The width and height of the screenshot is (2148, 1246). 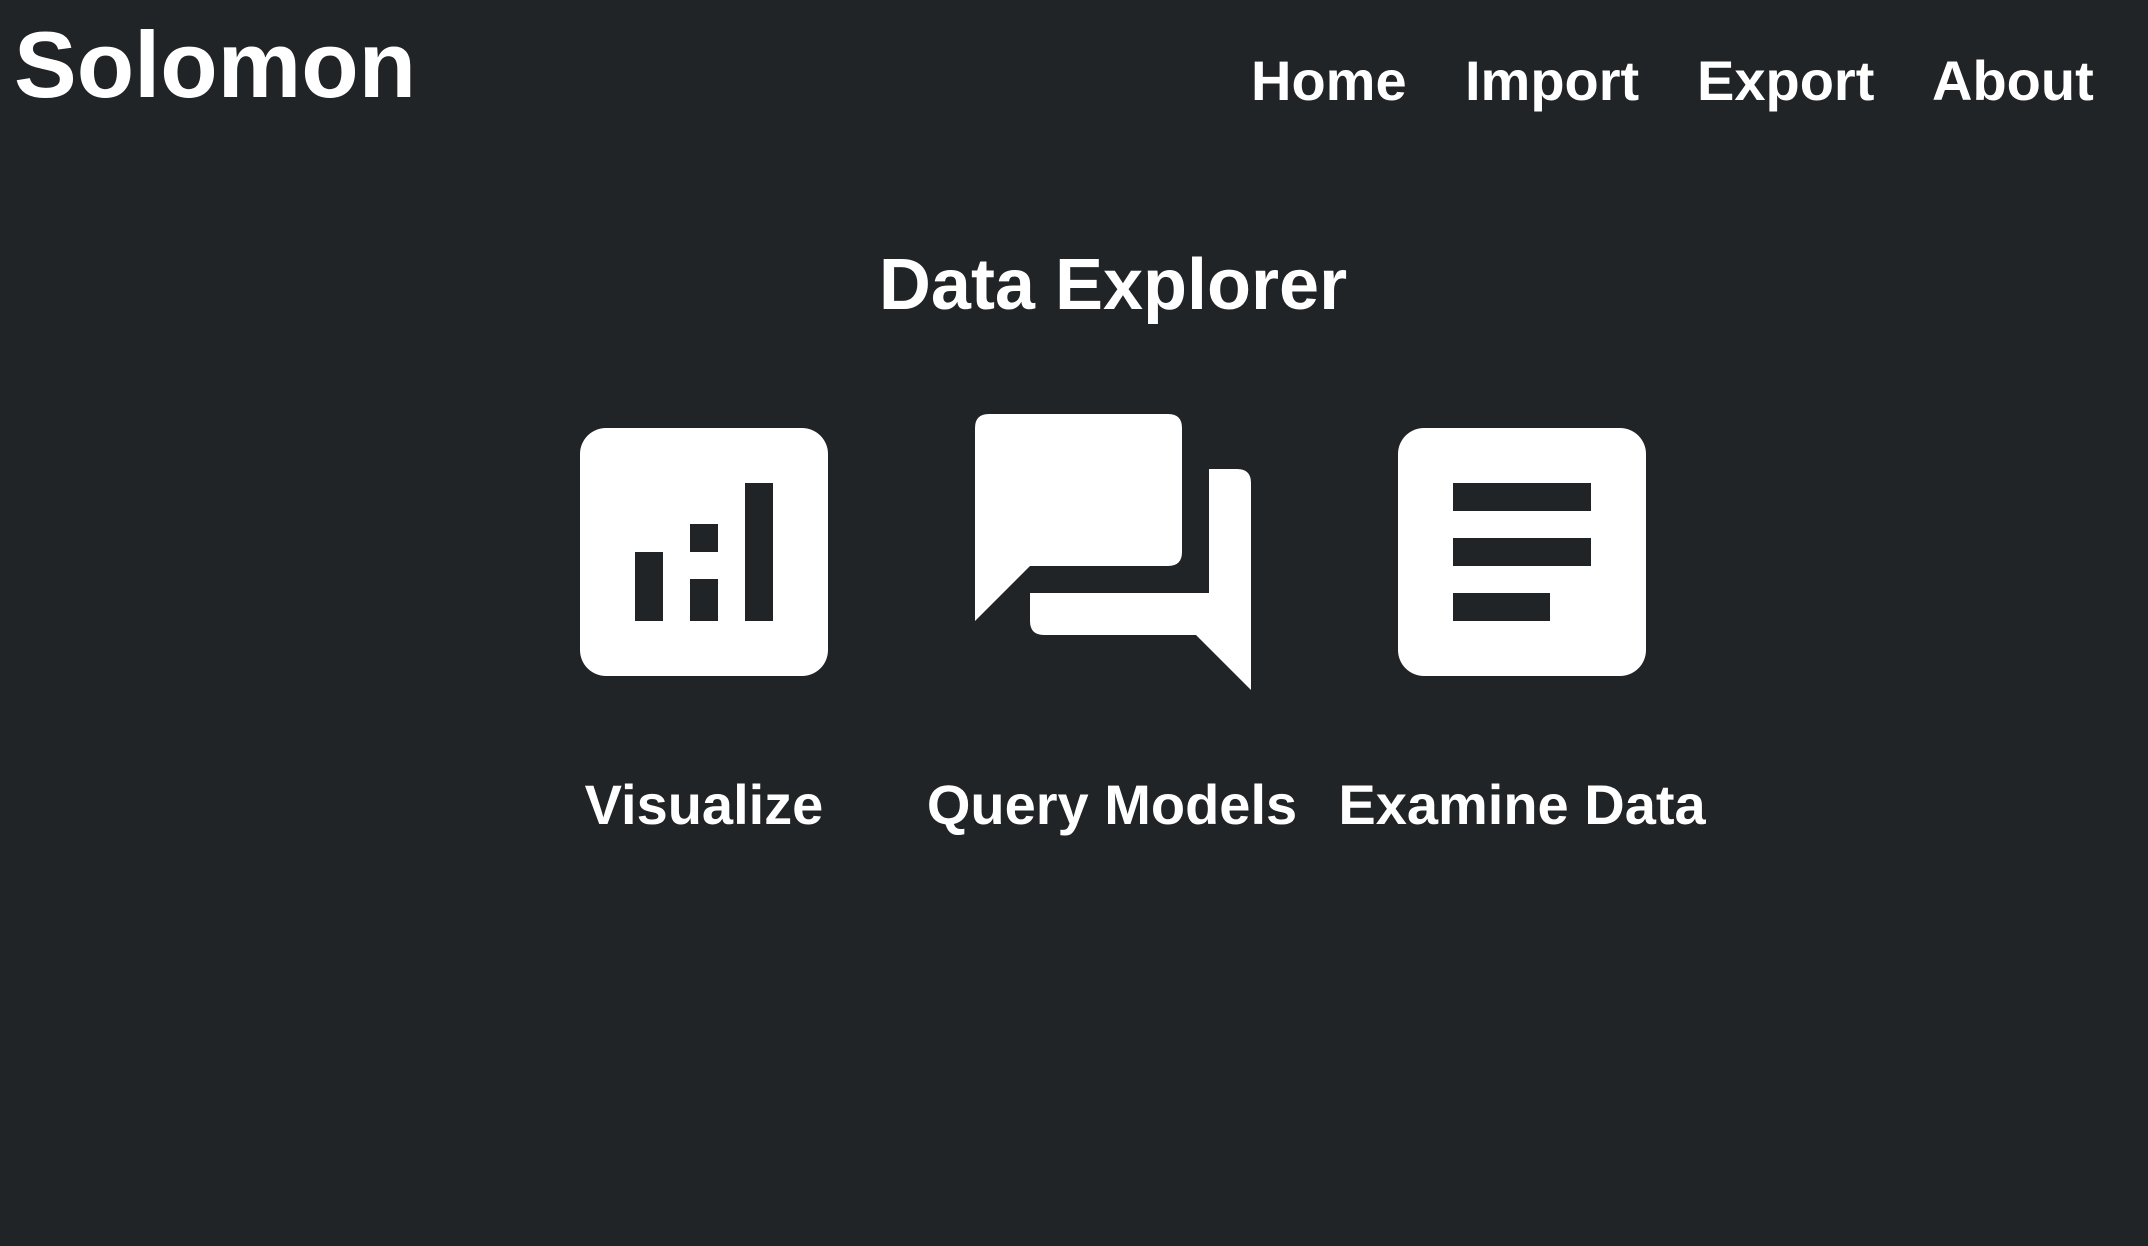 I want to click on examine-data-label: Examine Data, so click(x=1522, y=804).